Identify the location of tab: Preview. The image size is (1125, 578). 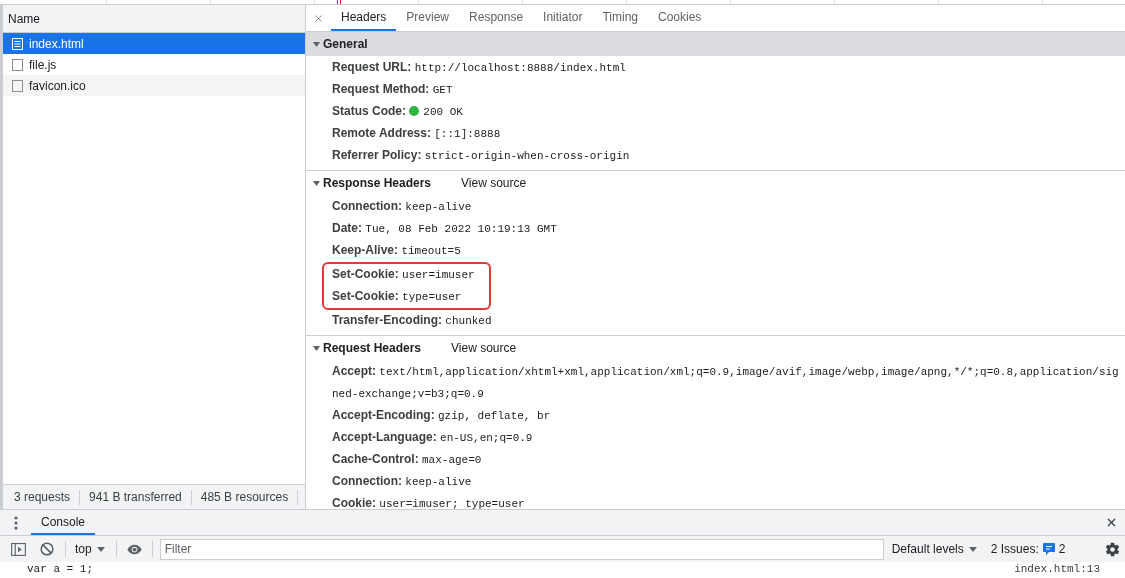
(428, 18).